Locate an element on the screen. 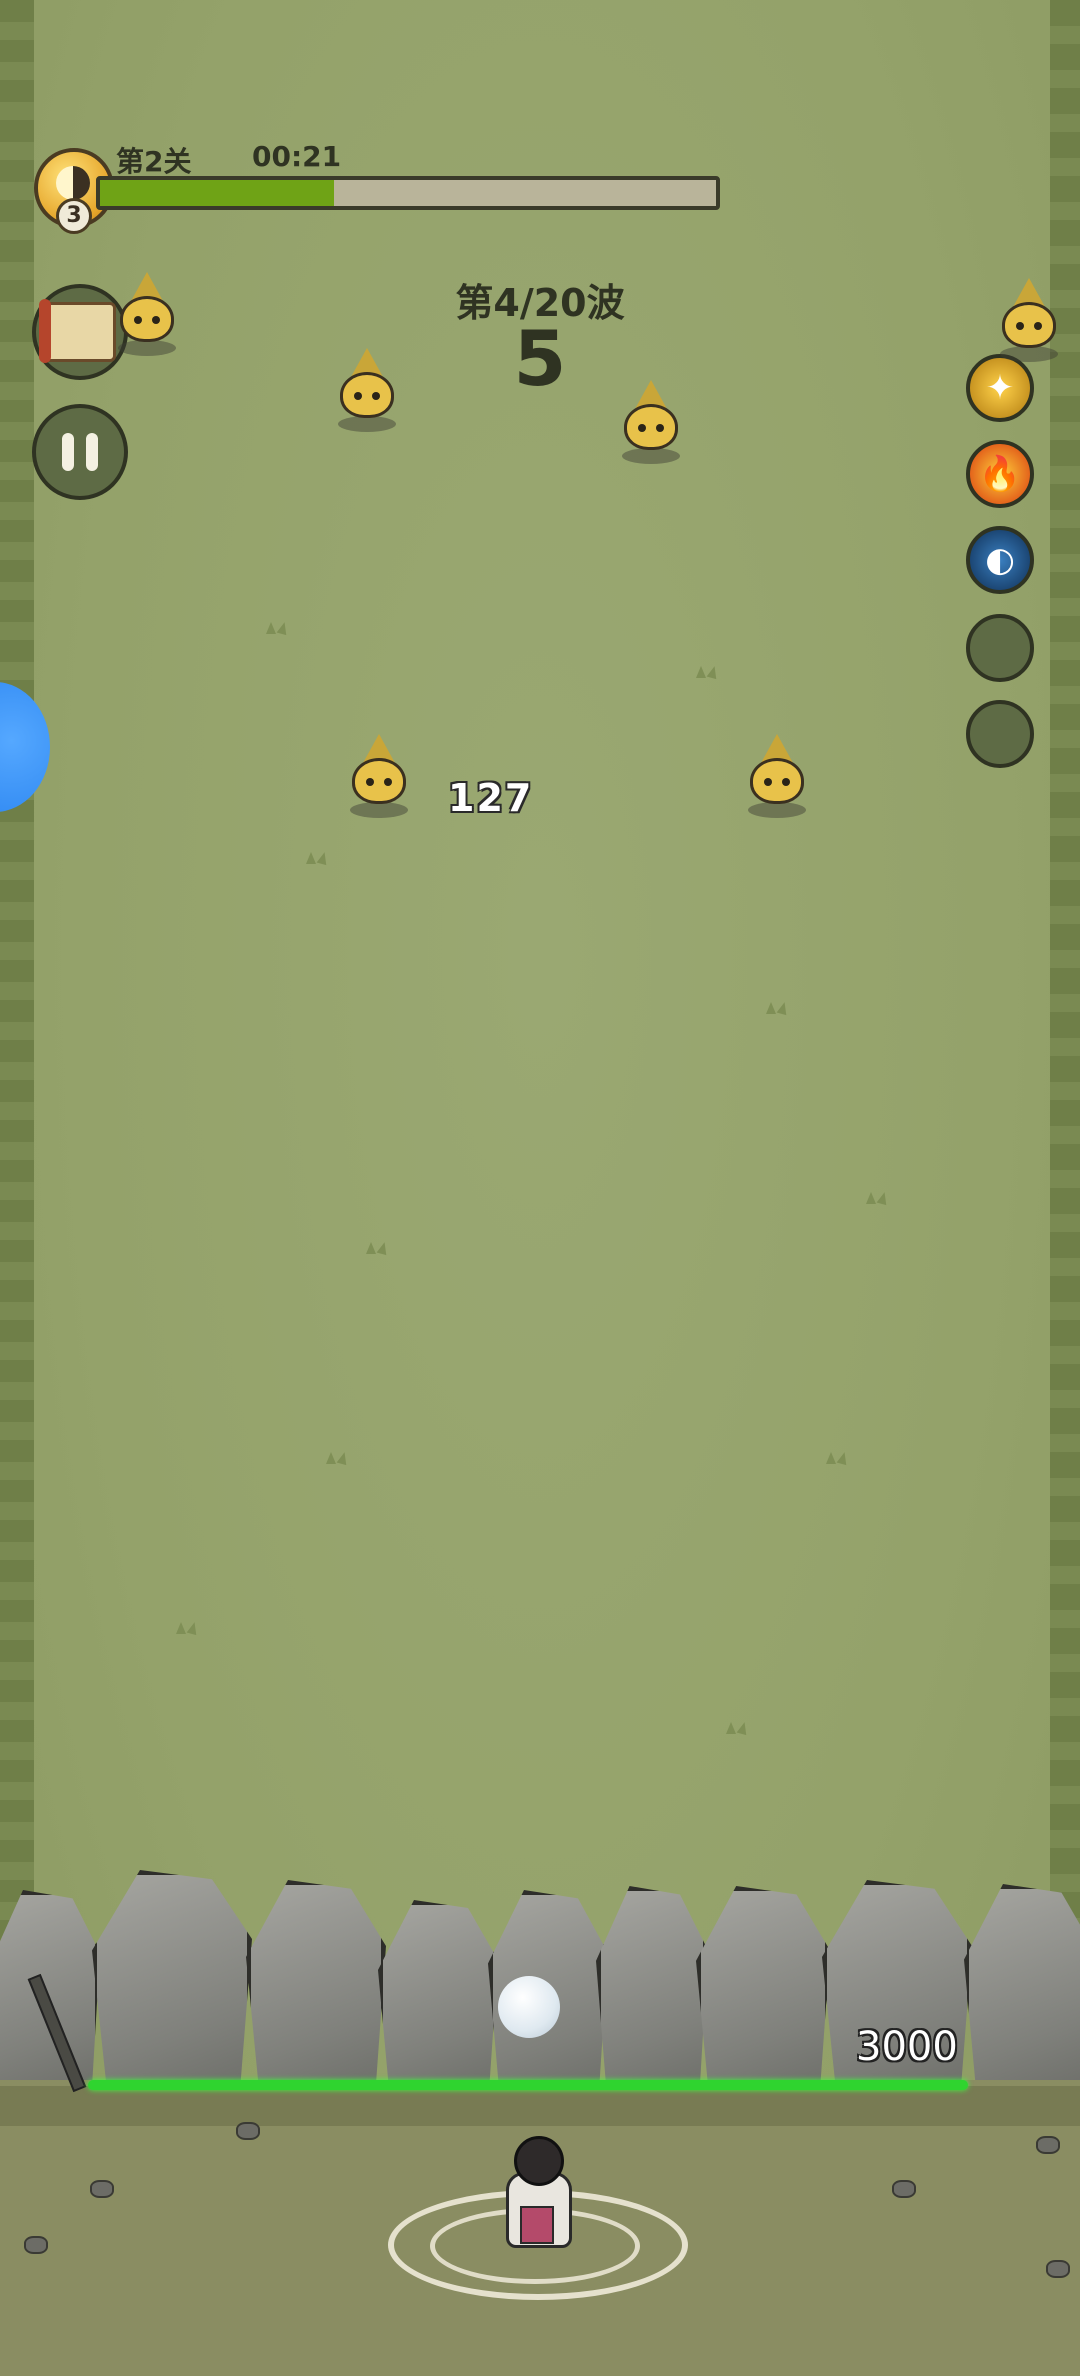  yin-yang-icon is located at coordinates (73, 183).